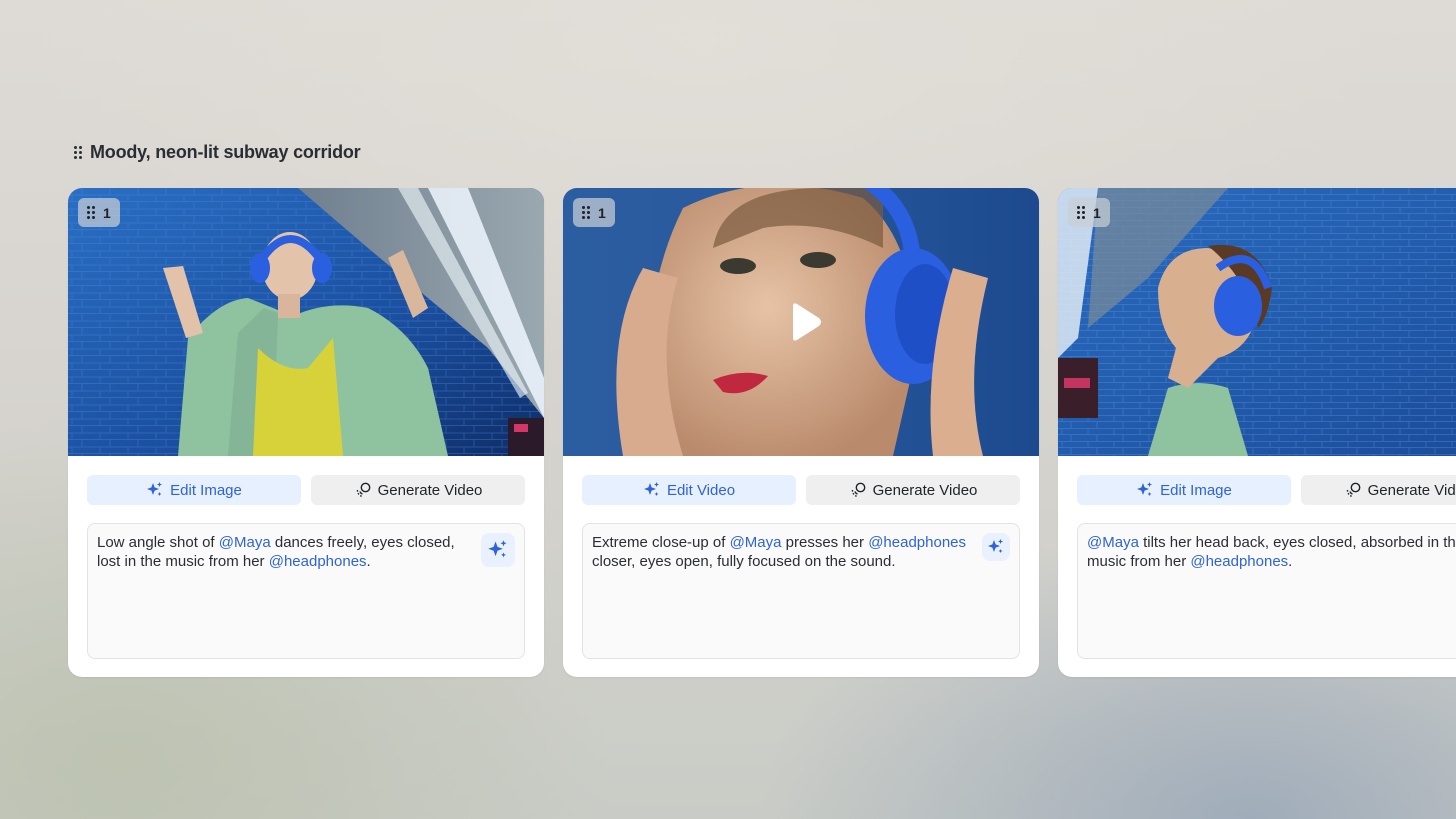 The width and height of the screenshot is (1456, 819). I want to click on play-icon, so click(803, 322).